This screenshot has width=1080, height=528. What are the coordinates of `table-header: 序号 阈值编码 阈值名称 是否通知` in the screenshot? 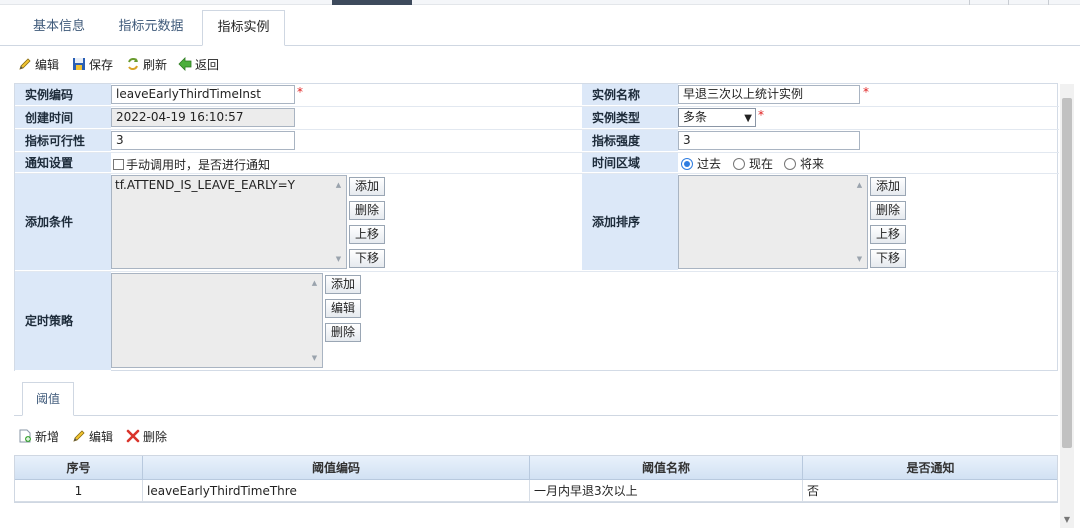 It's located at (536, 468).